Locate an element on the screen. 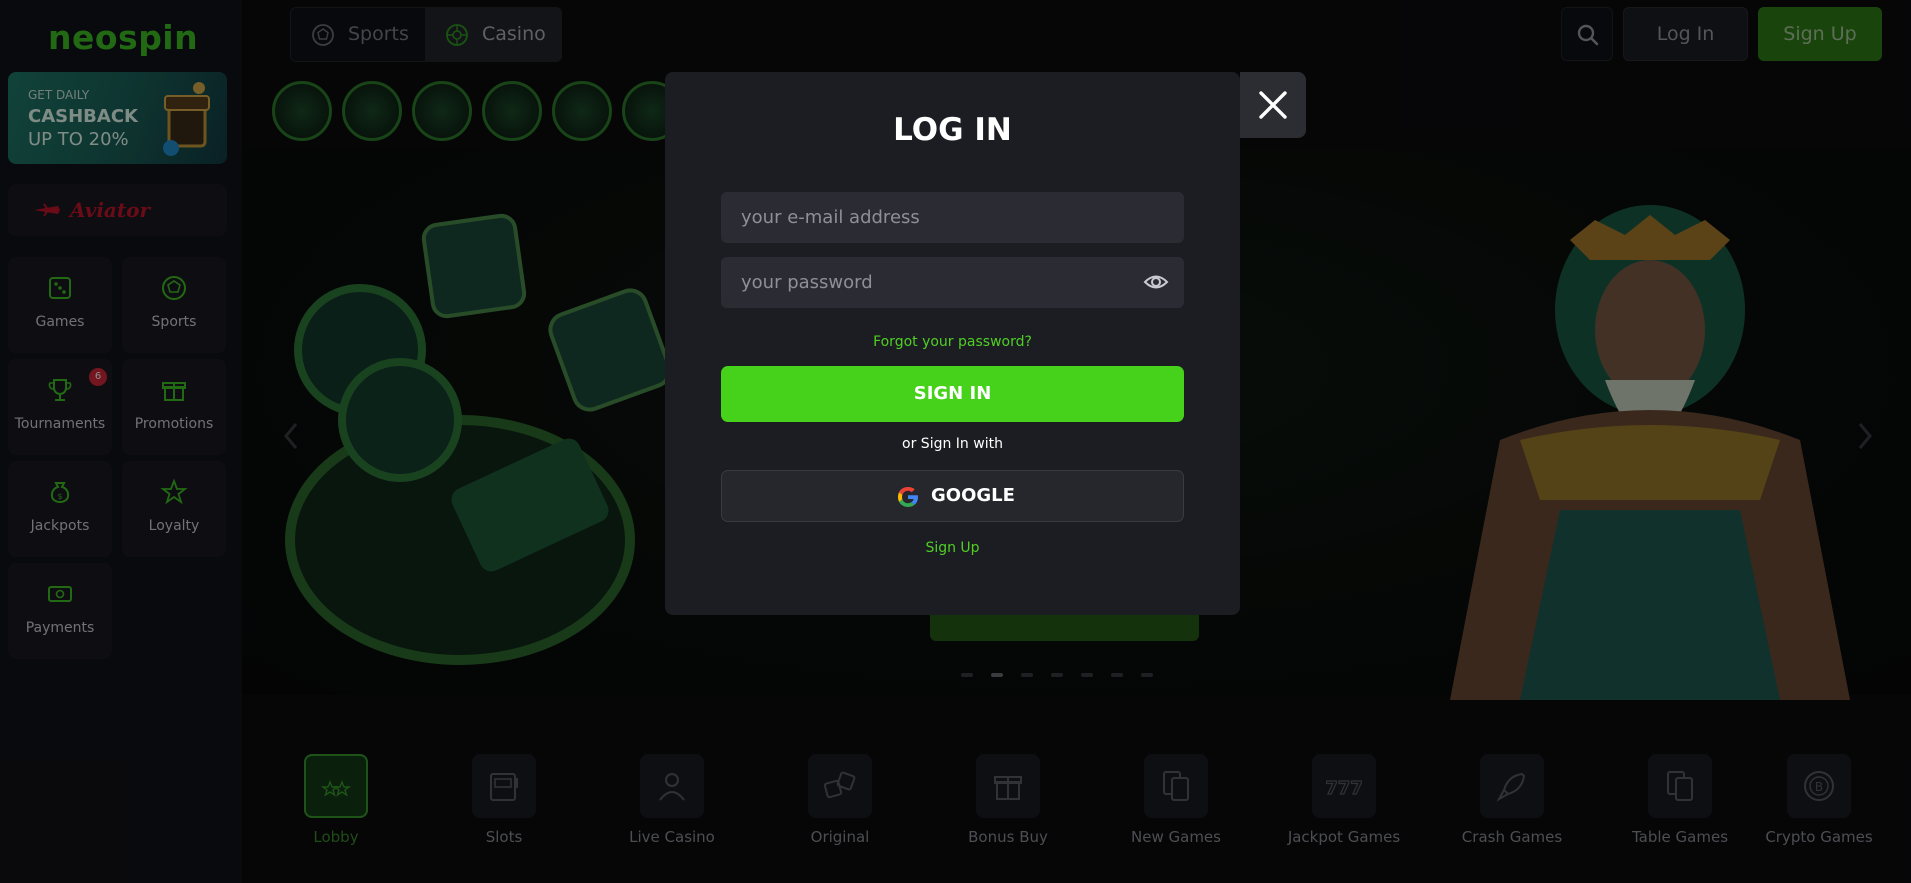 This screenshot has width=1911, height=883. google-sign-in-button: GOOGLE is located at coordinates (952, 496).